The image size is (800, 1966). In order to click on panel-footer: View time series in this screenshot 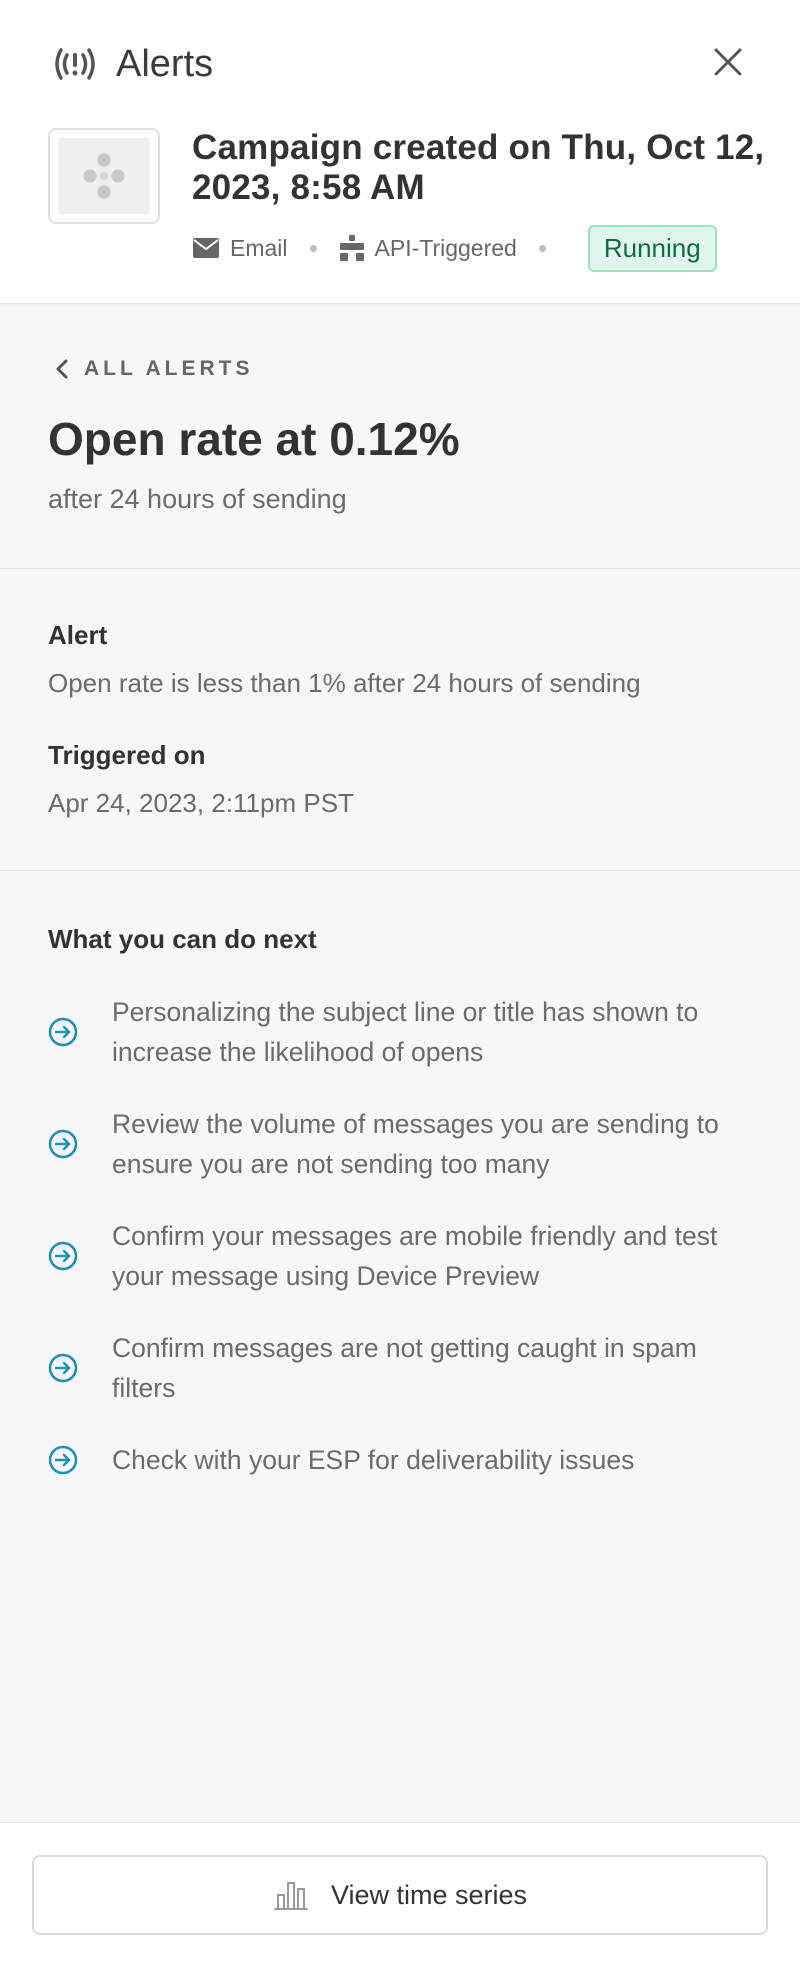, I will do `click(400, 1894)`.